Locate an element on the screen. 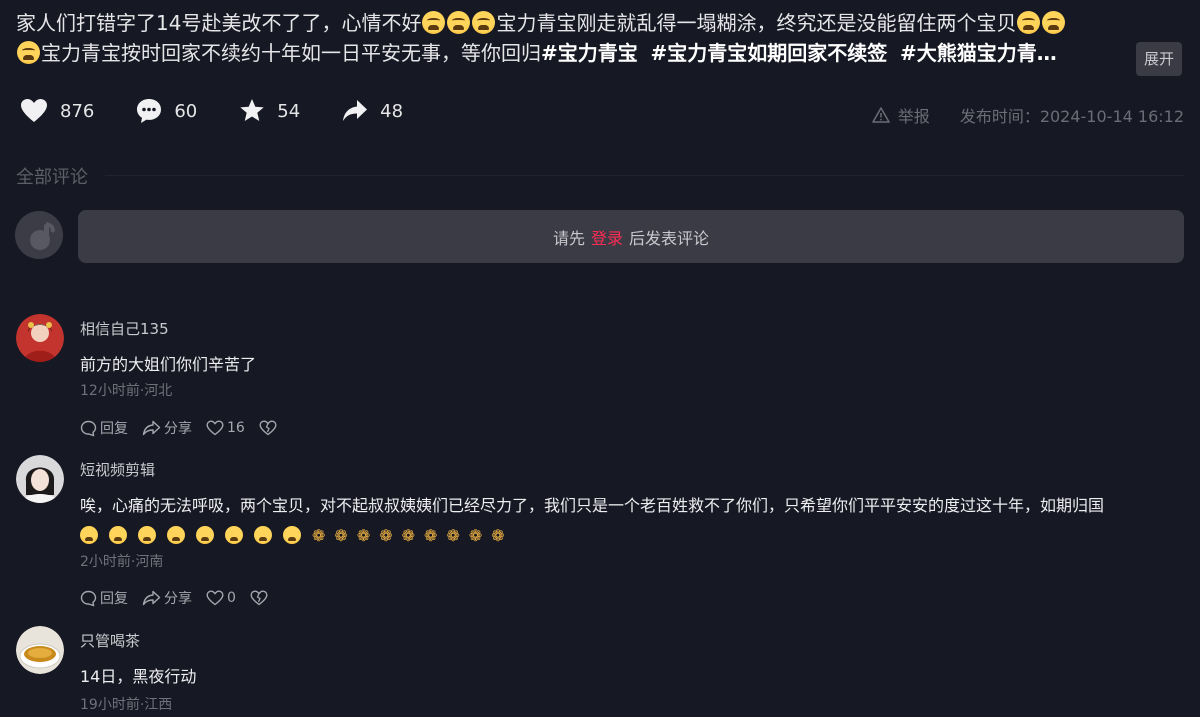 The width and height of the screenshot is (1200, 717). hashtag-link: #宝力青宝如期回家不续签 is located at coordinates (768, 53).